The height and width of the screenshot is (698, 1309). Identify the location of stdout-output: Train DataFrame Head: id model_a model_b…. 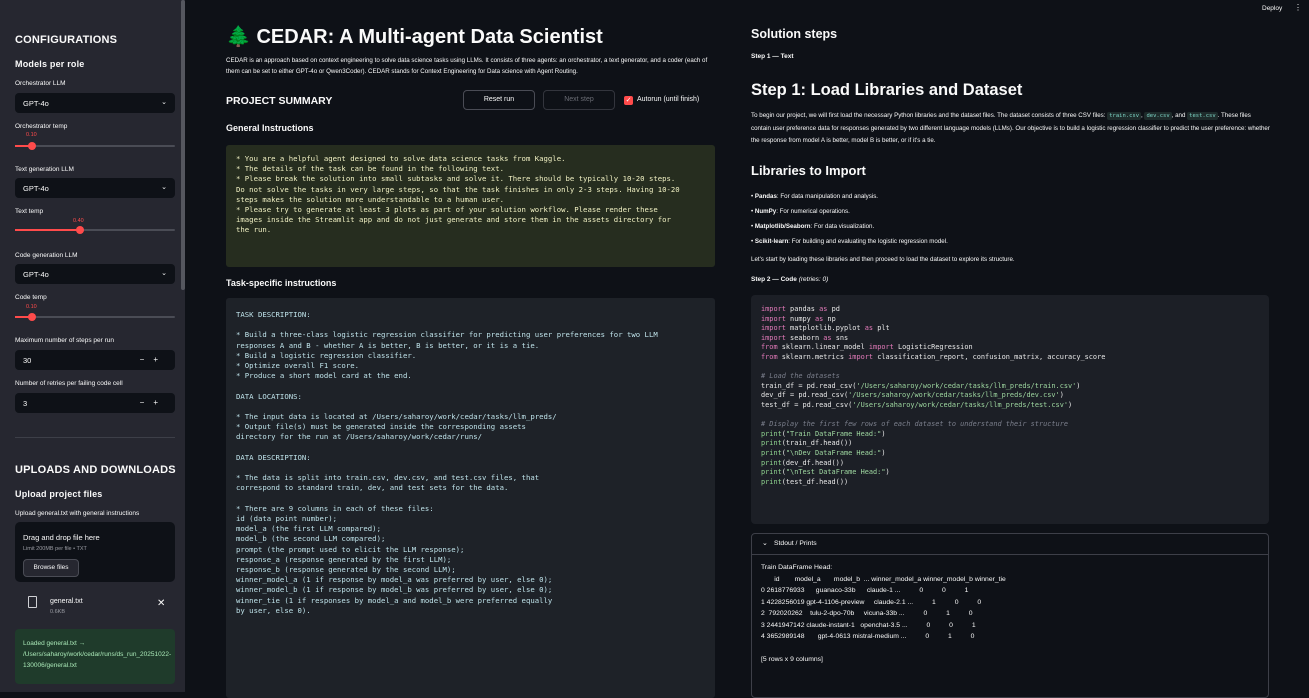
(883, 613).